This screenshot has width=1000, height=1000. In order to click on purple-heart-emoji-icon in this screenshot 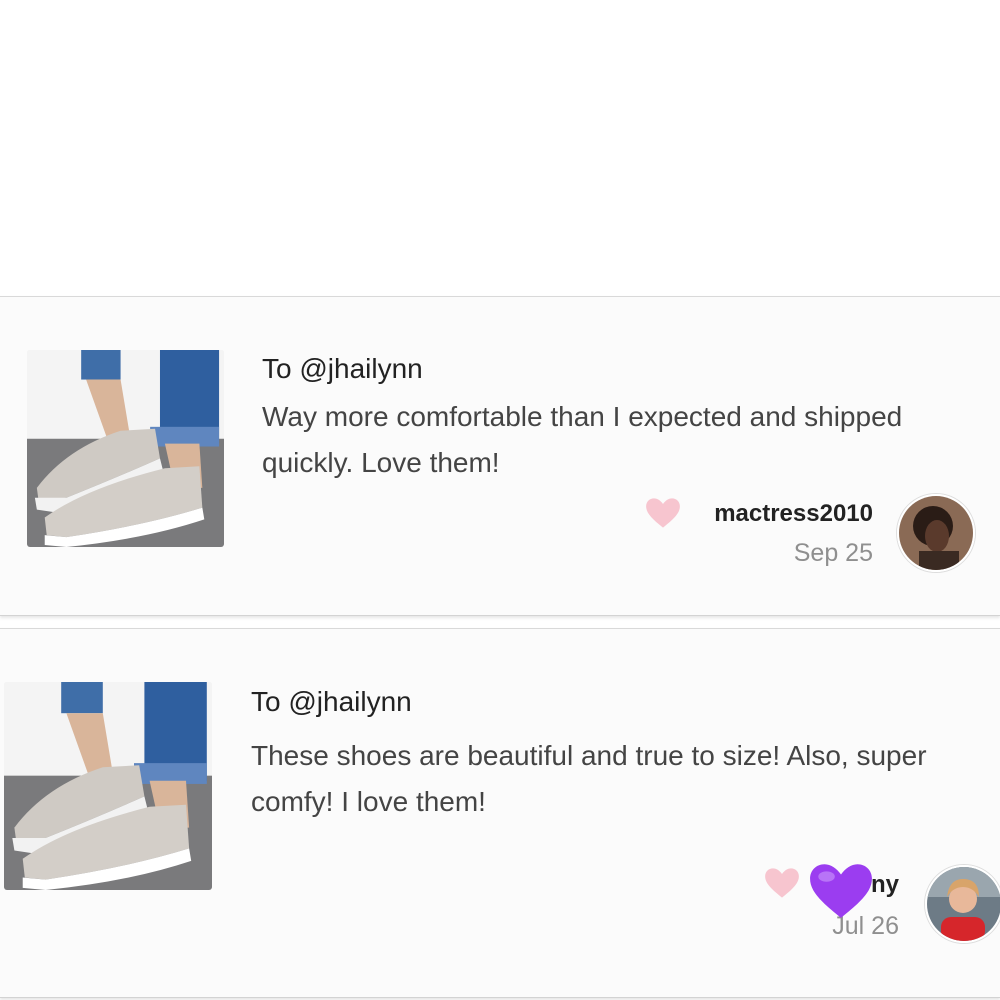, I will do `click(841, 891)`.